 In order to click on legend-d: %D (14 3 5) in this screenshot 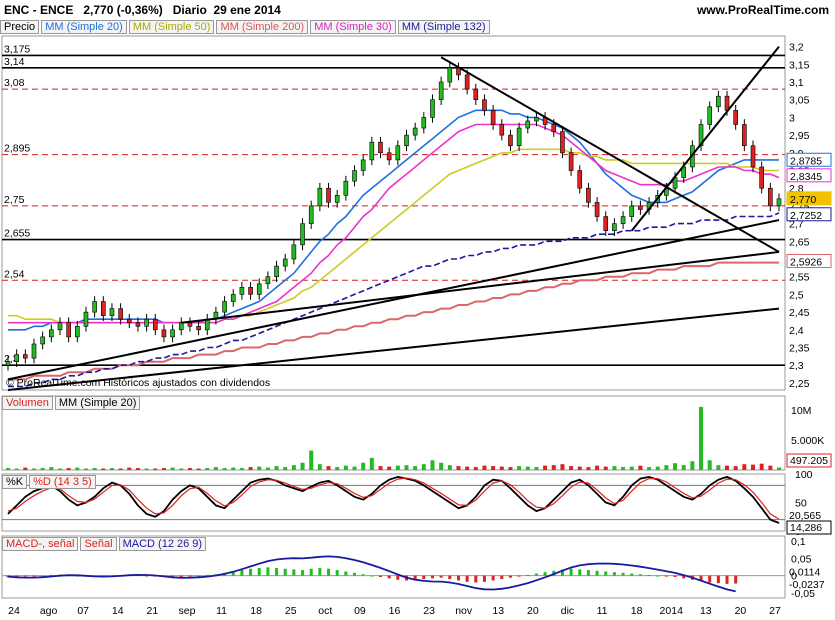, I will do `click(62, 482)`.